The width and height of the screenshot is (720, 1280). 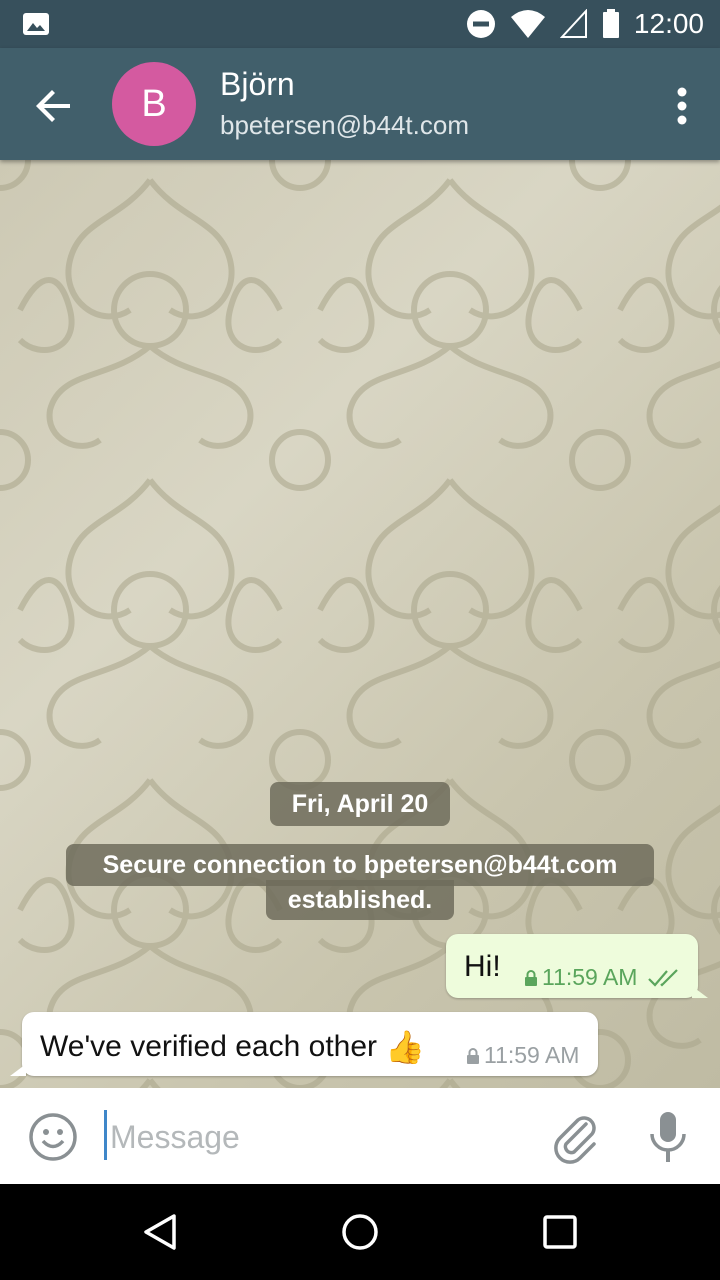 I want to click on avatar: B, so click(x=154, y=104).